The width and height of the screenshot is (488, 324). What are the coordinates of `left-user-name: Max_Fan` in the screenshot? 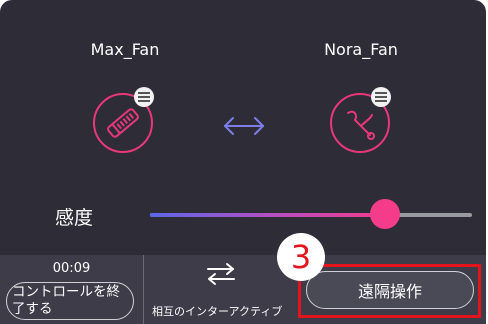 It's located at (125, 49).